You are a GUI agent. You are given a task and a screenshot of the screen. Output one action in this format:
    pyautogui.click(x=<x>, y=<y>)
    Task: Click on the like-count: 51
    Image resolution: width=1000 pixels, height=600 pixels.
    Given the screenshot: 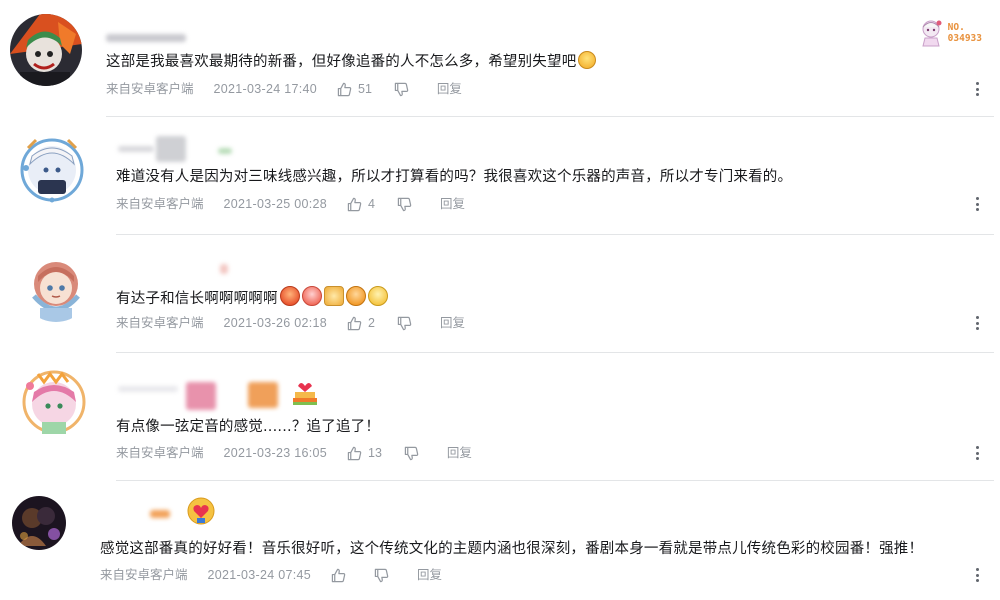 What is the action you would take?
    pyautogui.click(x=365, y=89)
    